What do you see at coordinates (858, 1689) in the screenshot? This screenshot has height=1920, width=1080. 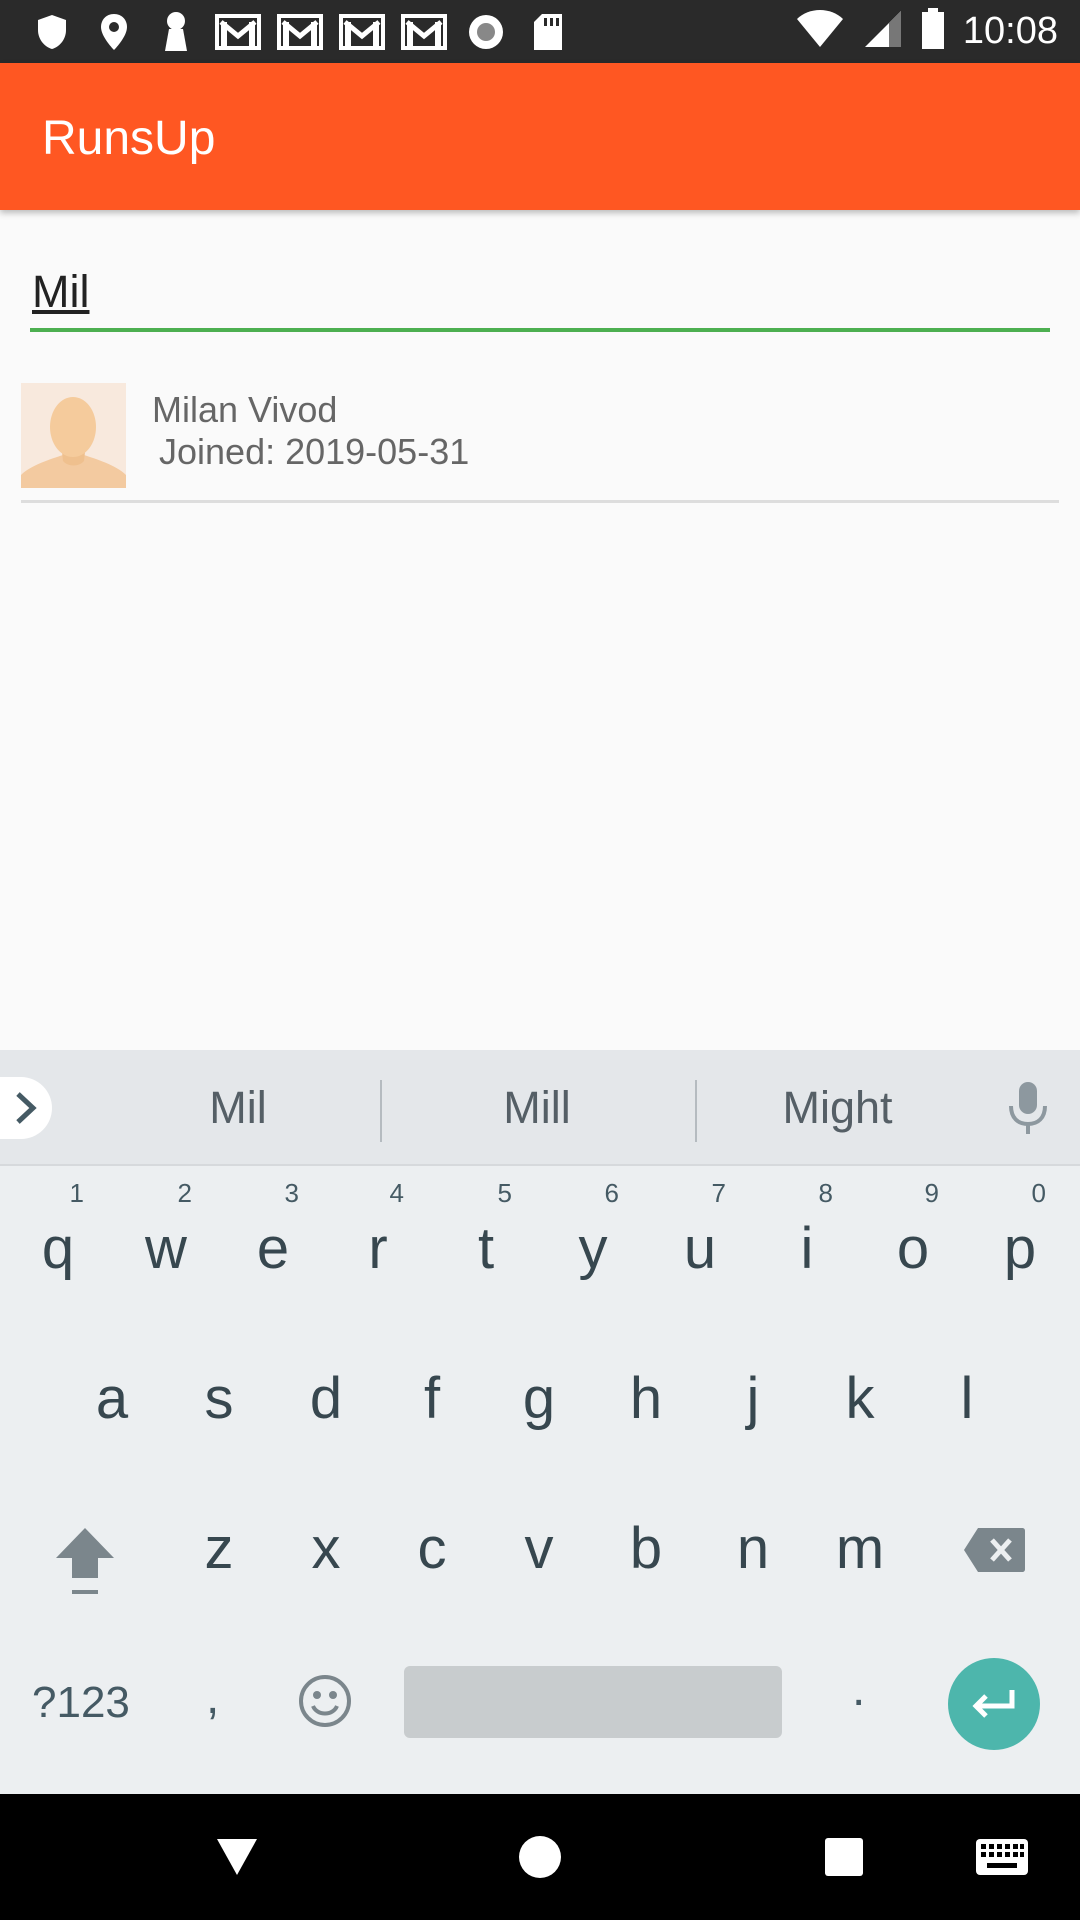 I see `period-key: .` at bounding box center [858, 1689].